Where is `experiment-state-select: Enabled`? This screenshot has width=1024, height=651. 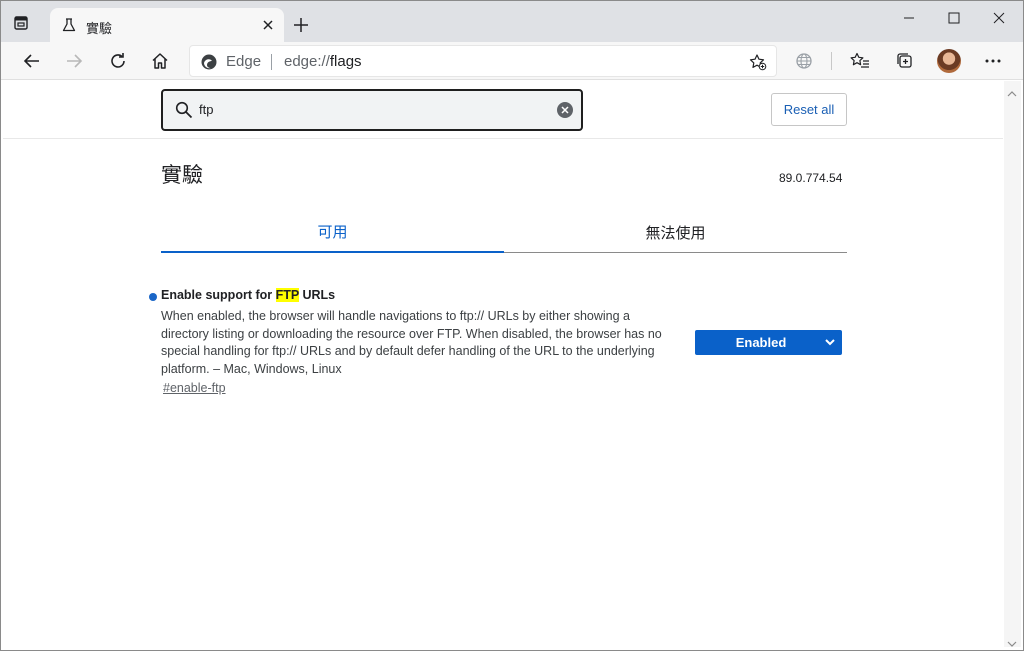
experiment-state-select: Enabled is located at coordinates (768, 342).